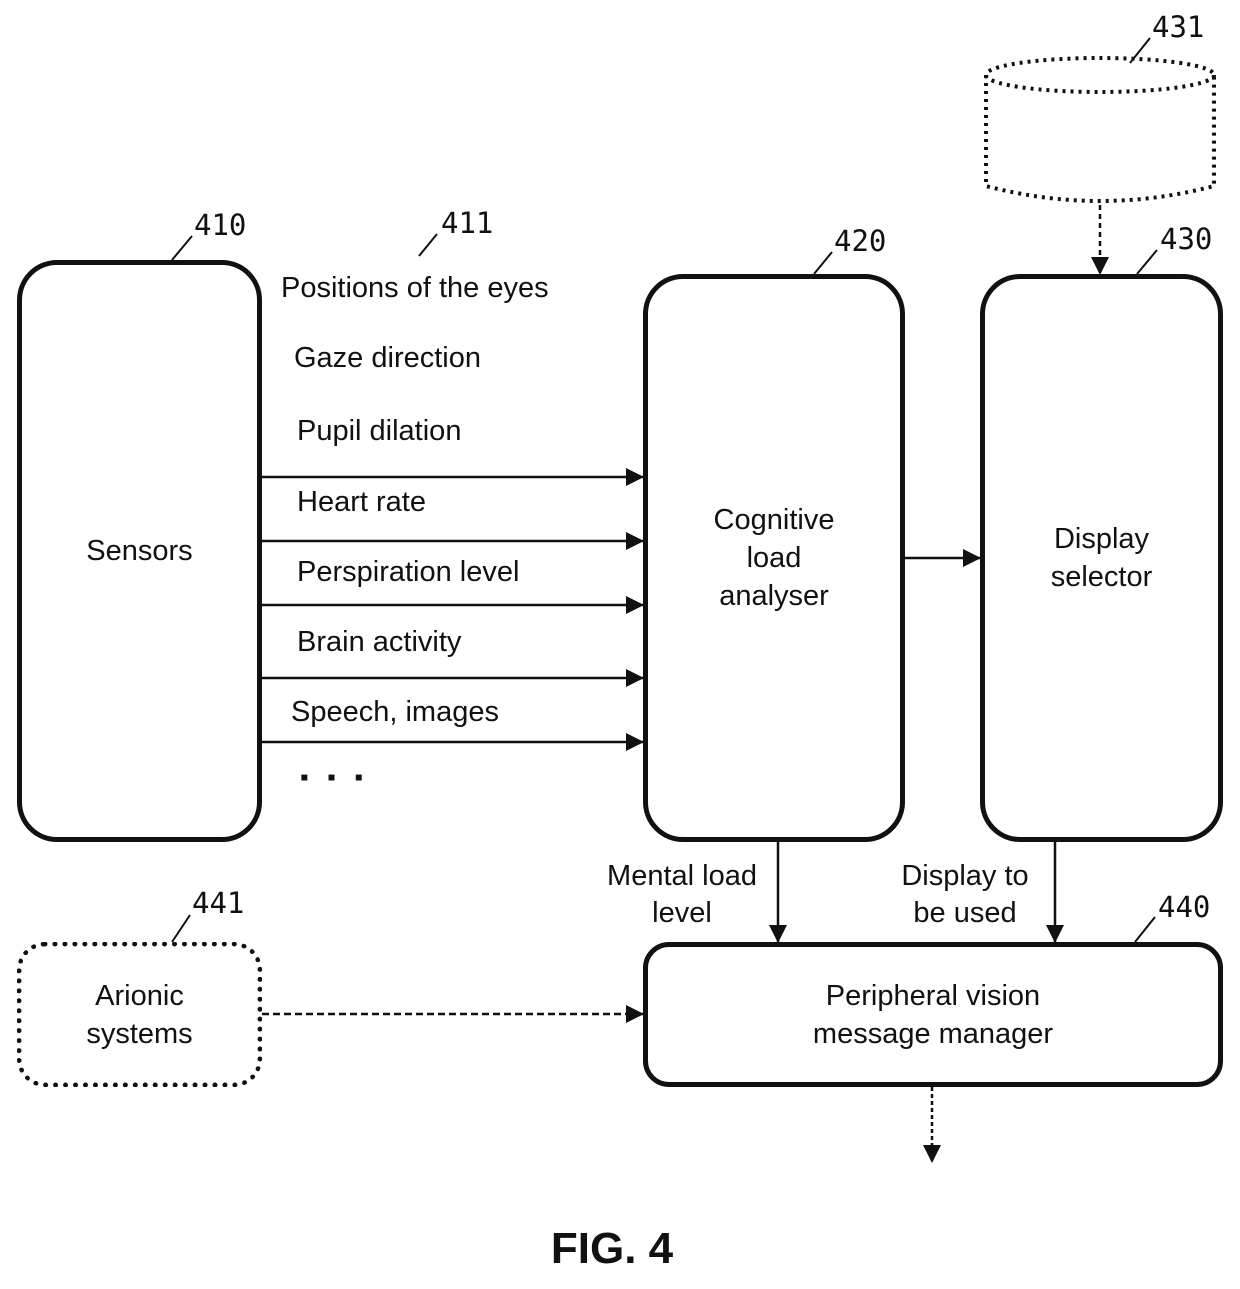 This screenshot has width=1240, height=1289. I want to click on ref-420: 420, so click(860, 241).